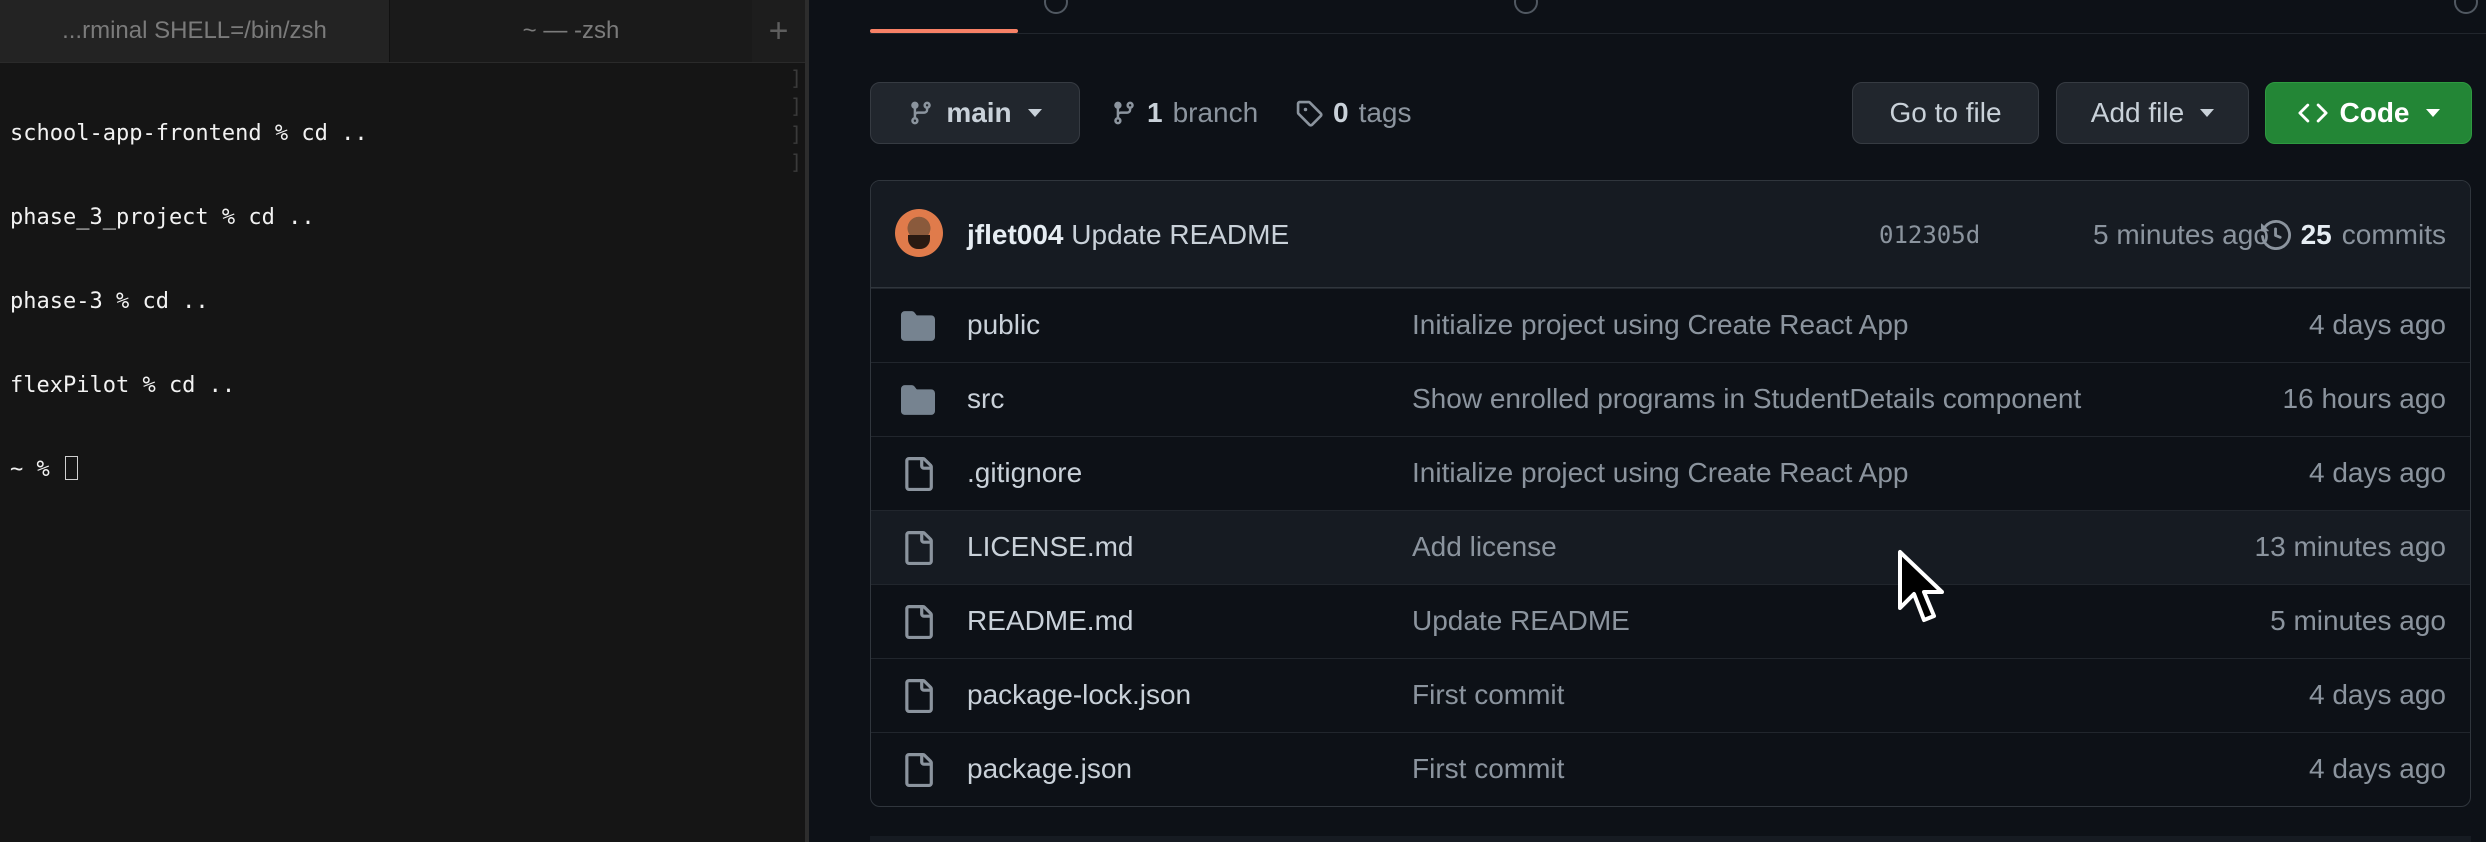  What do you see at coordinates (189, 470) in the screenshot?
I see `terminal-prompt-line: ~ %` at bounding box center [189, 470].